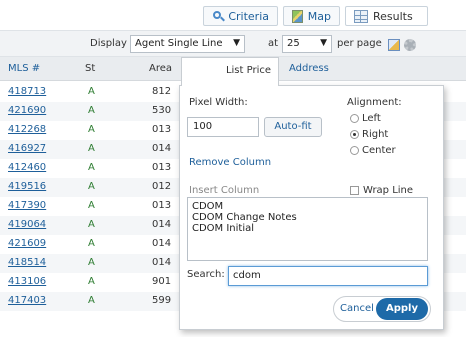 This screenshot has width=466, height=337. What do you see at coordinates (379, 150) in the screenshot?
I see `align-center-label: Center` at bounding box center [379, 150].